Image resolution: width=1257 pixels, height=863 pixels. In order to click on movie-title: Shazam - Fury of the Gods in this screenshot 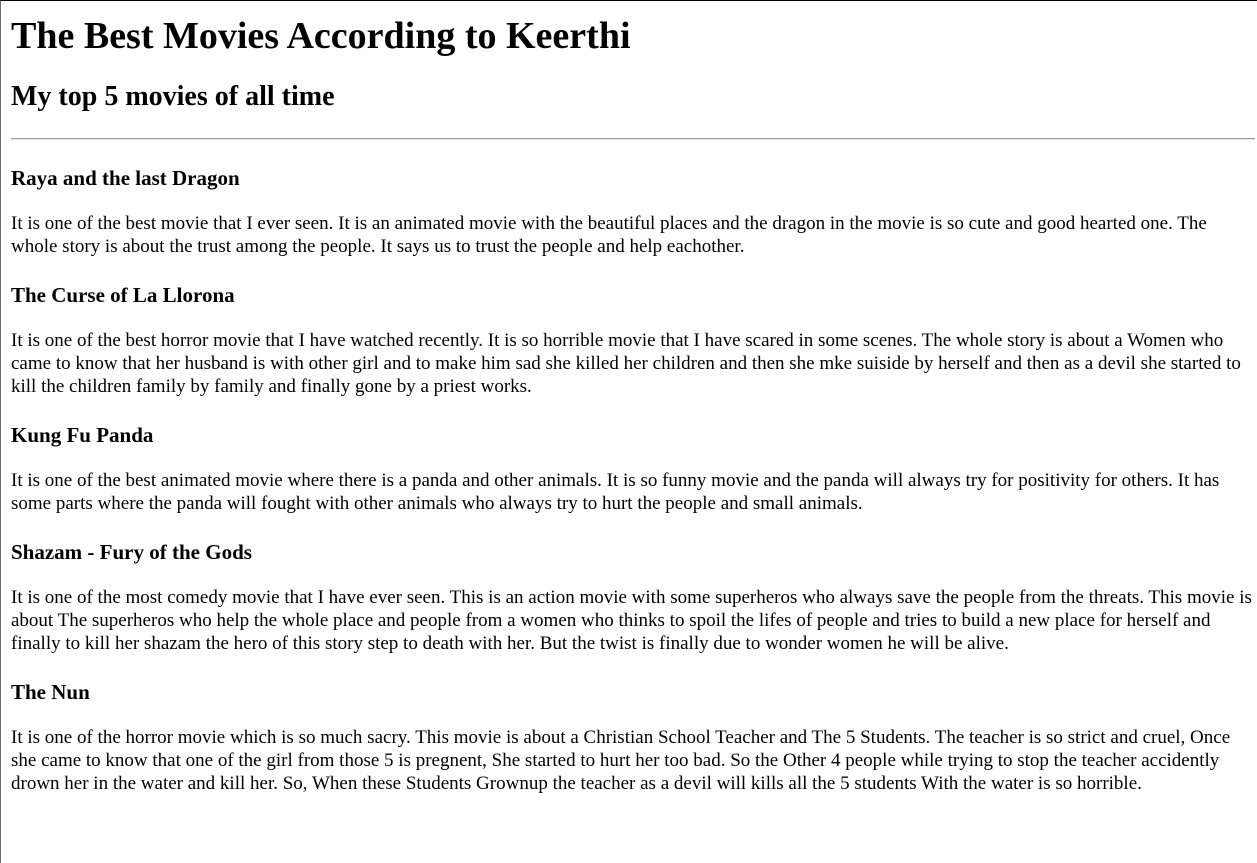, I will do `click(131, 552)`.